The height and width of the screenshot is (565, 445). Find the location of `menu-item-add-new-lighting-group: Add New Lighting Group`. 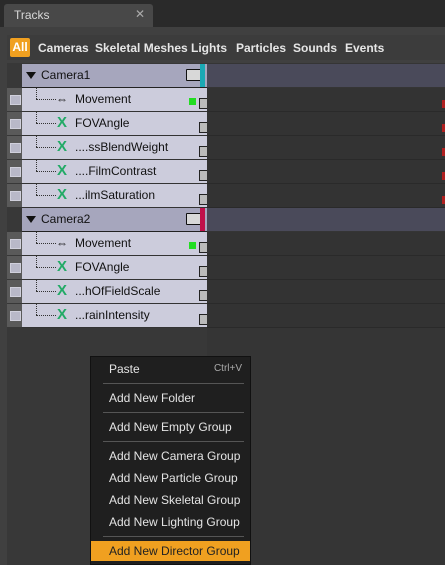

menu-item-add-new-lighting-group: Add New Lighting Group is located at coordinates (170, 522).